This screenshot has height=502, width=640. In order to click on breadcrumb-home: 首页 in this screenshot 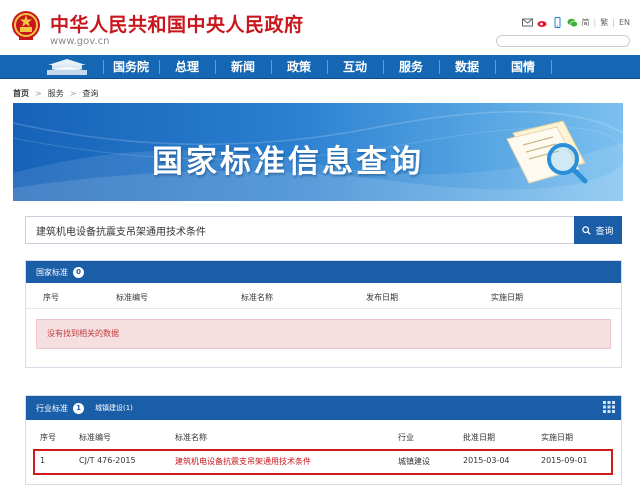, I will do `click(21, 93)`.